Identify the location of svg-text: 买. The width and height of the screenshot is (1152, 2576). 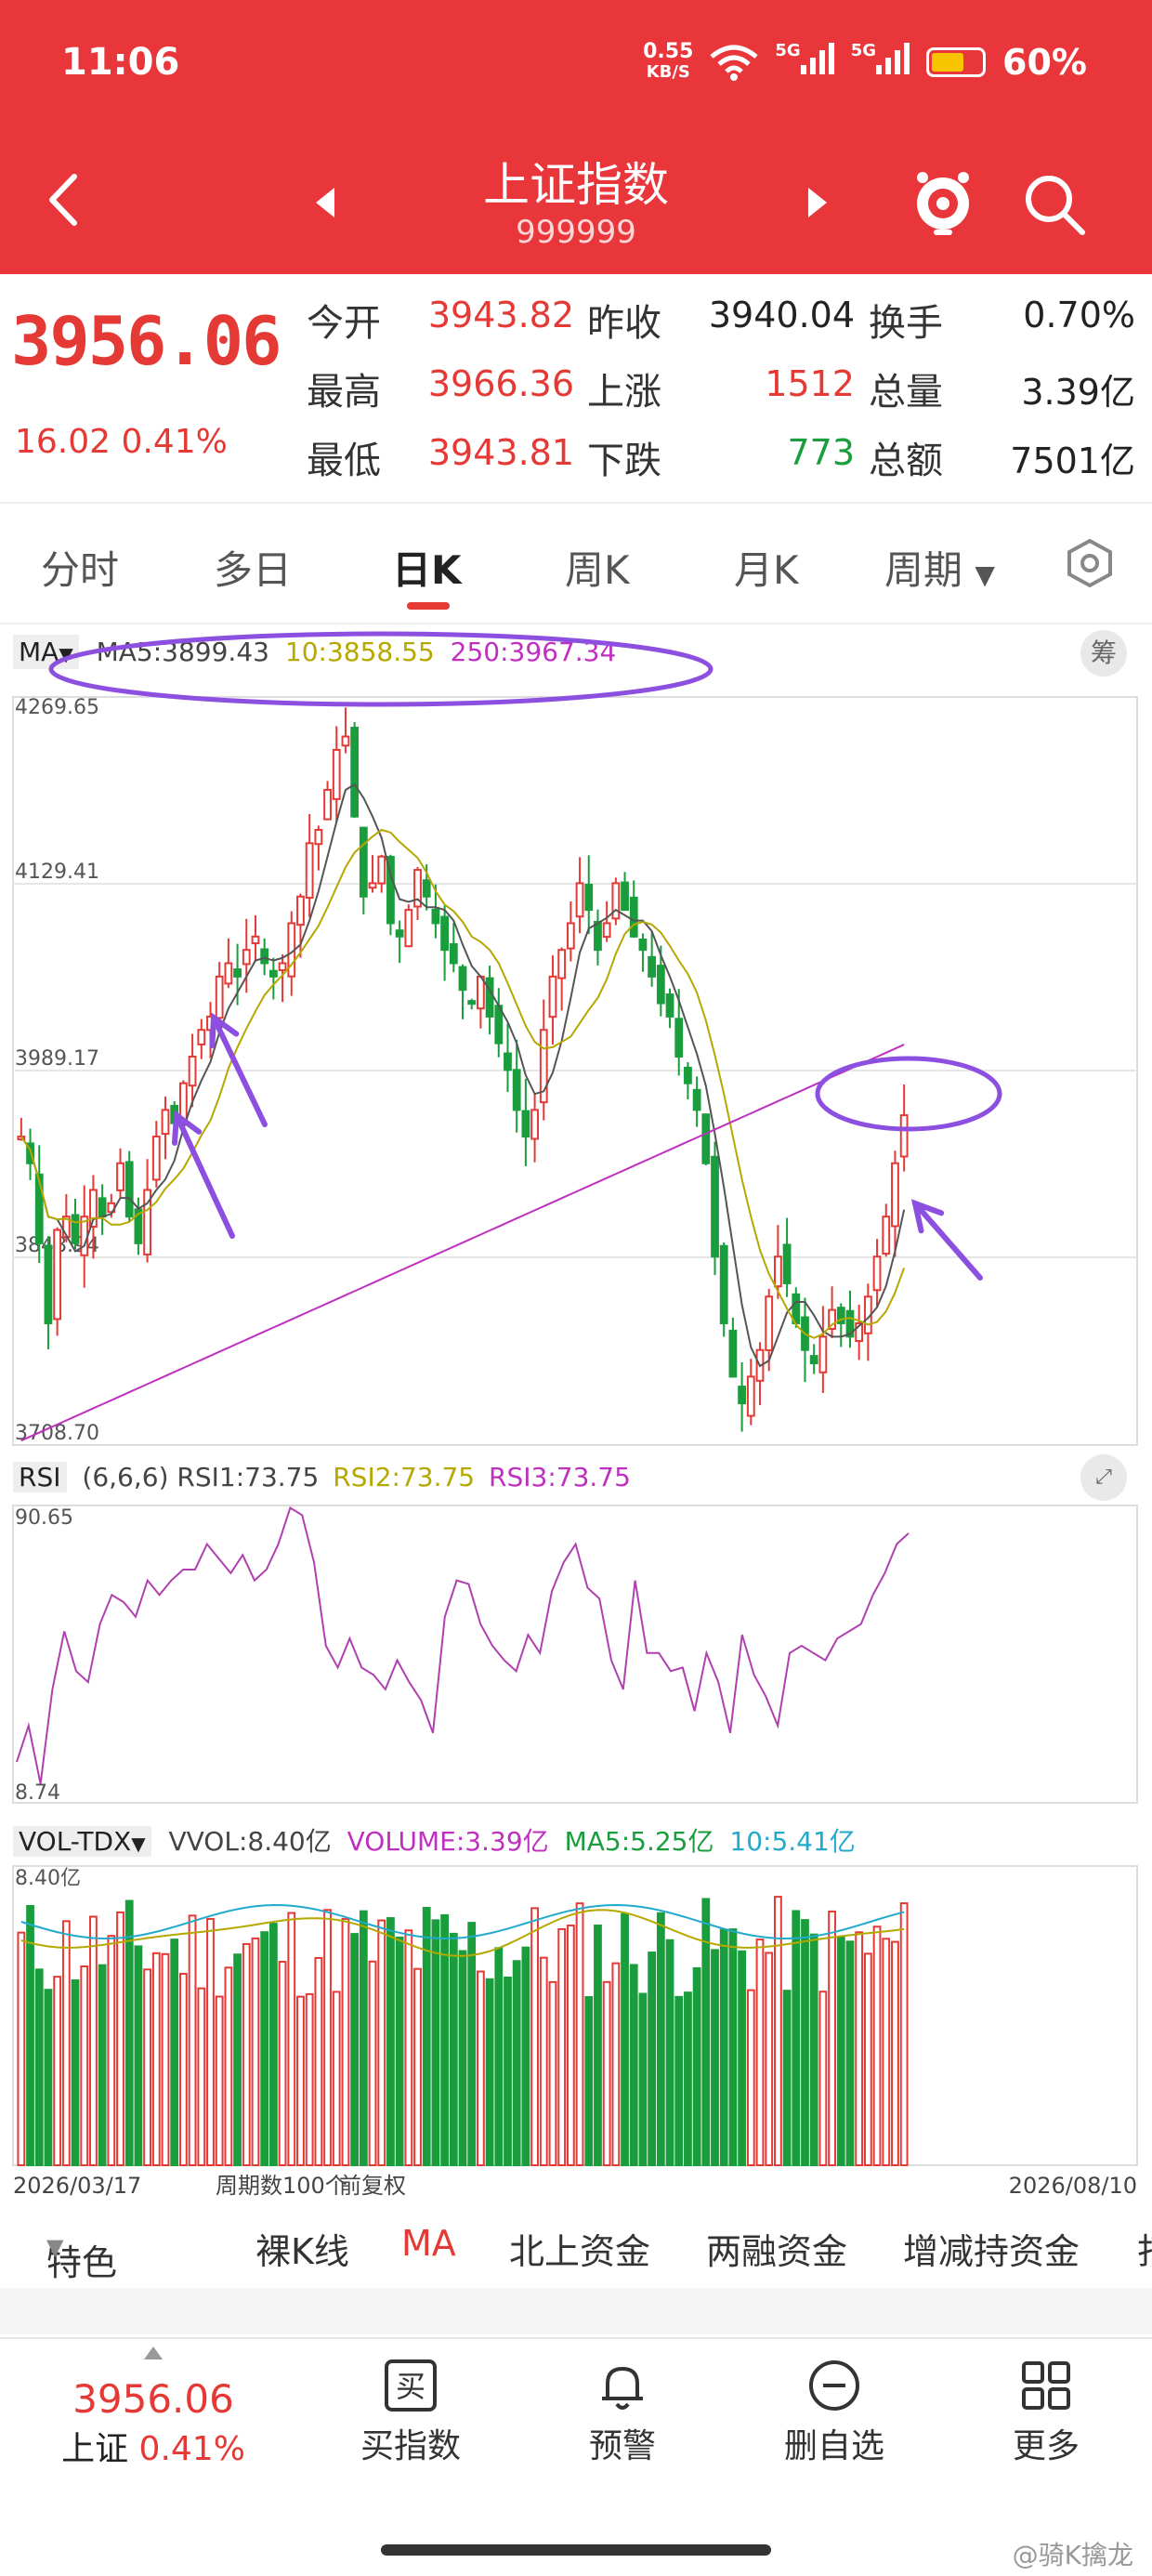
(410, 2386).